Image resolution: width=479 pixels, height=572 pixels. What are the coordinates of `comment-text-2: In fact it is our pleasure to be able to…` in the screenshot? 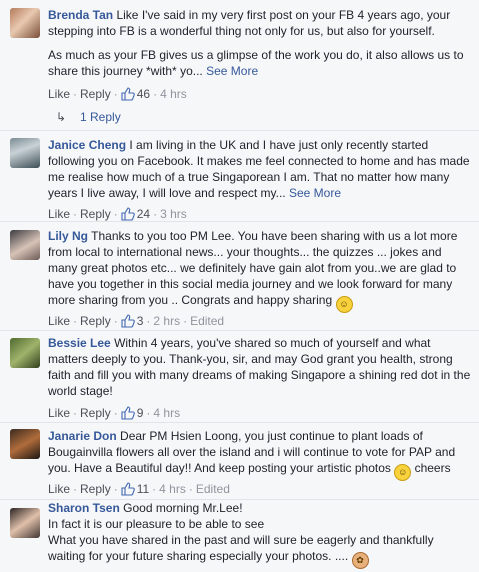 It's located at (156, 524).